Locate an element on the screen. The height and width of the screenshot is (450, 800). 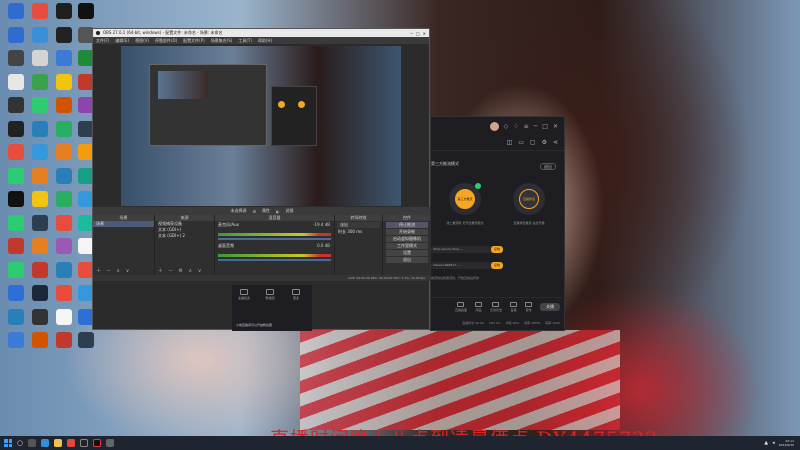
exit-button: 退出 is located at coordinates (407, 260).